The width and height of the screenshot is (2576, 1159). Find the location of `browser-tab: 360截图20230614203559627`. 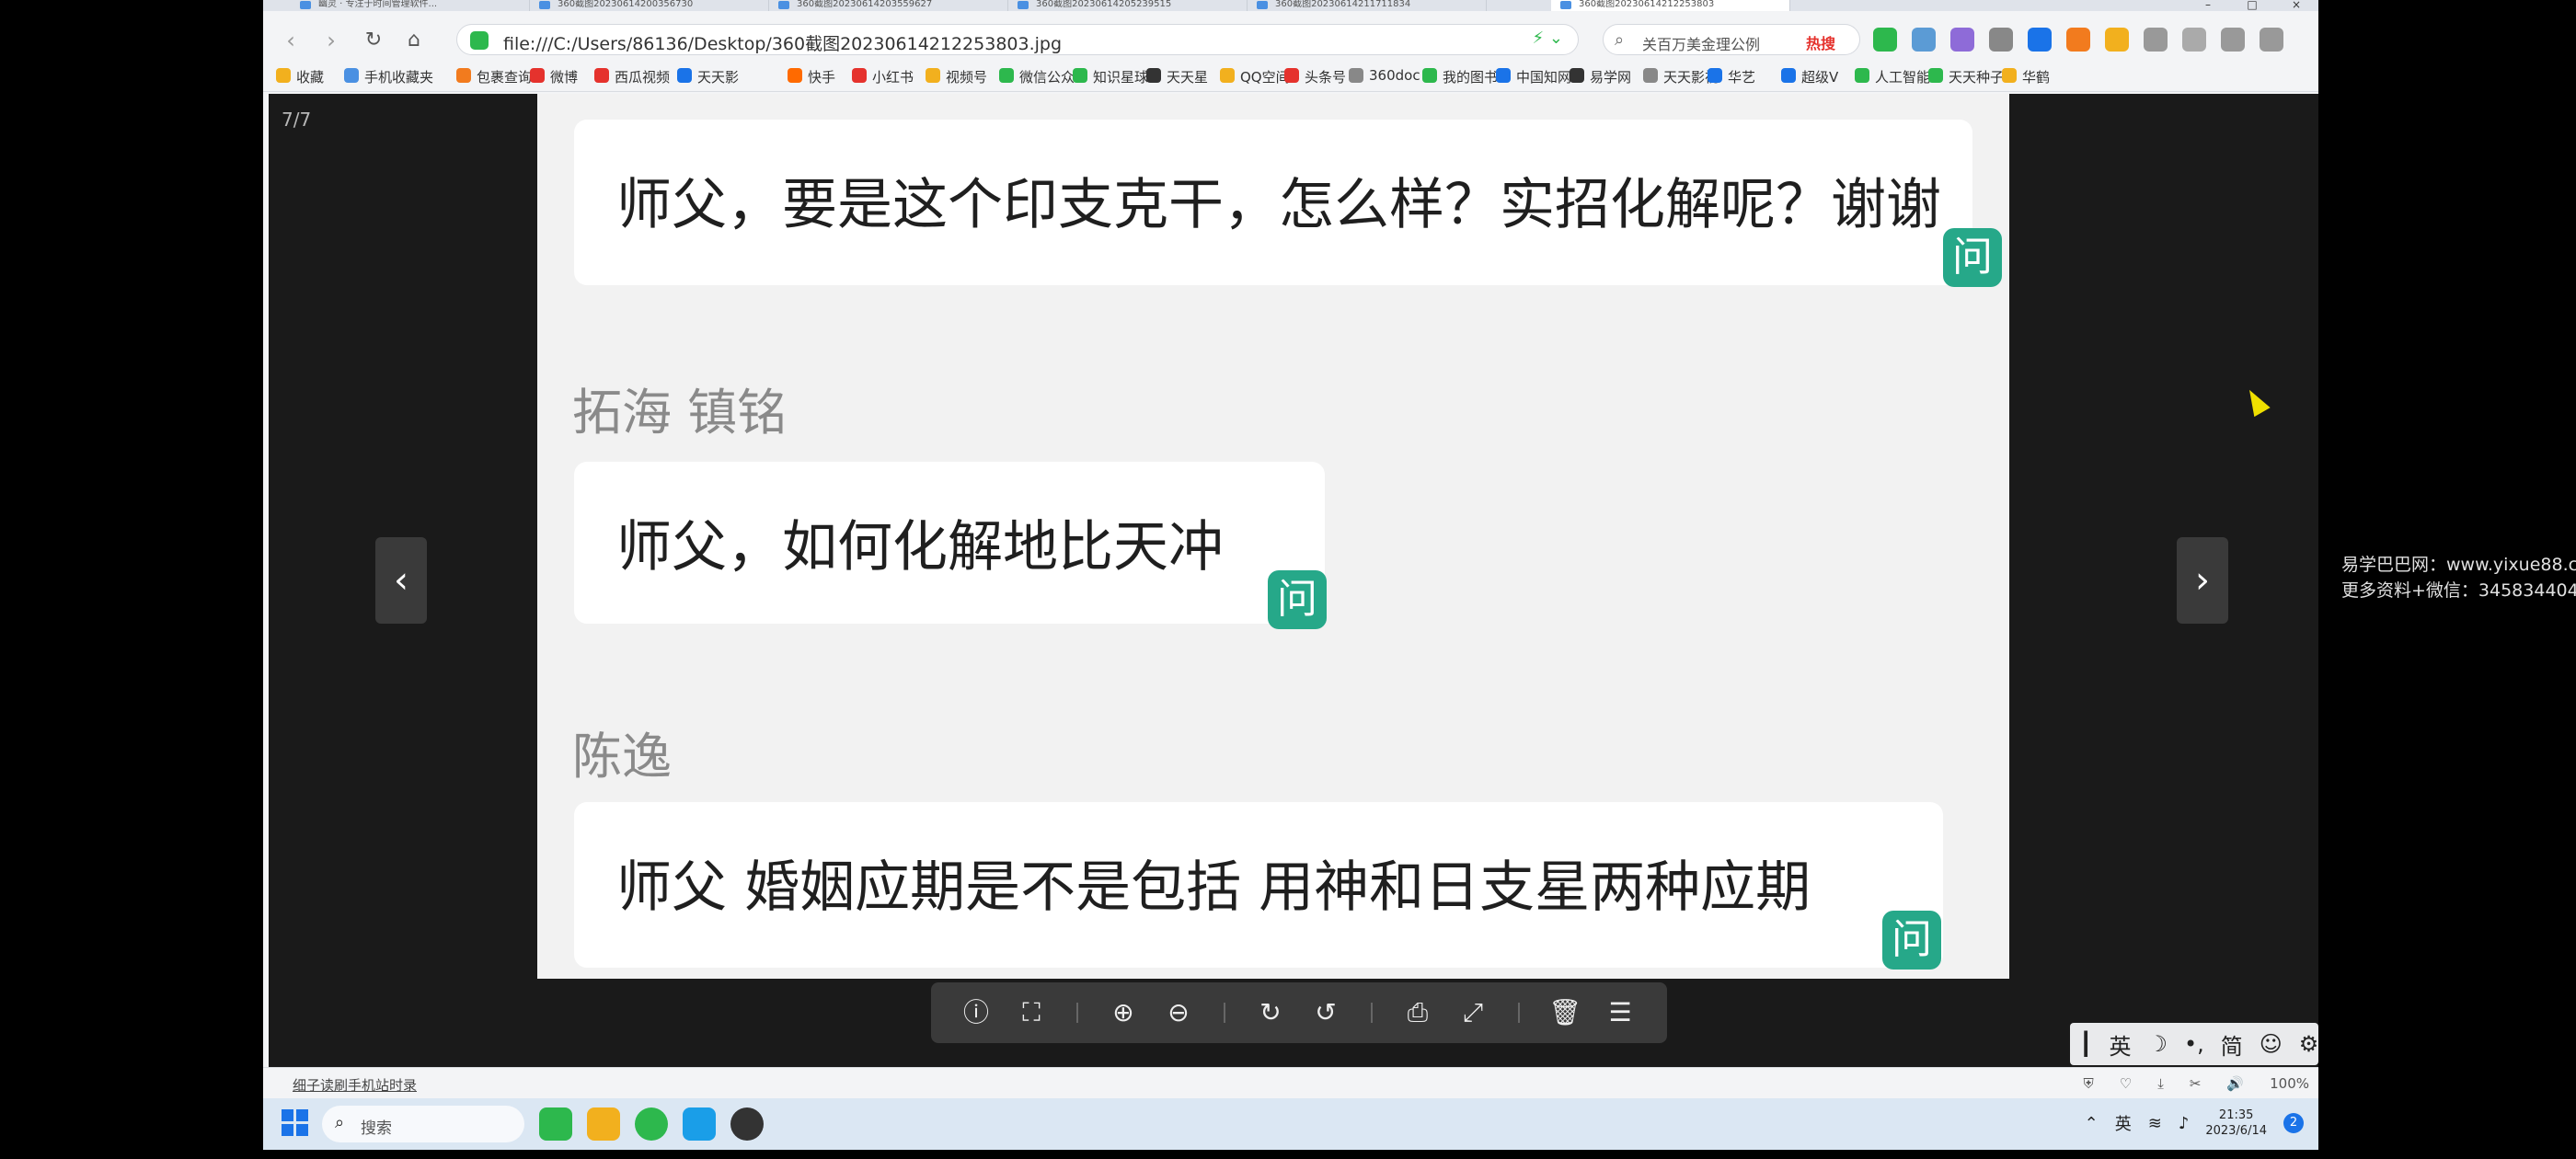

browser-tab: 360截图20230614203559627 is located at coordinates (888, 5).